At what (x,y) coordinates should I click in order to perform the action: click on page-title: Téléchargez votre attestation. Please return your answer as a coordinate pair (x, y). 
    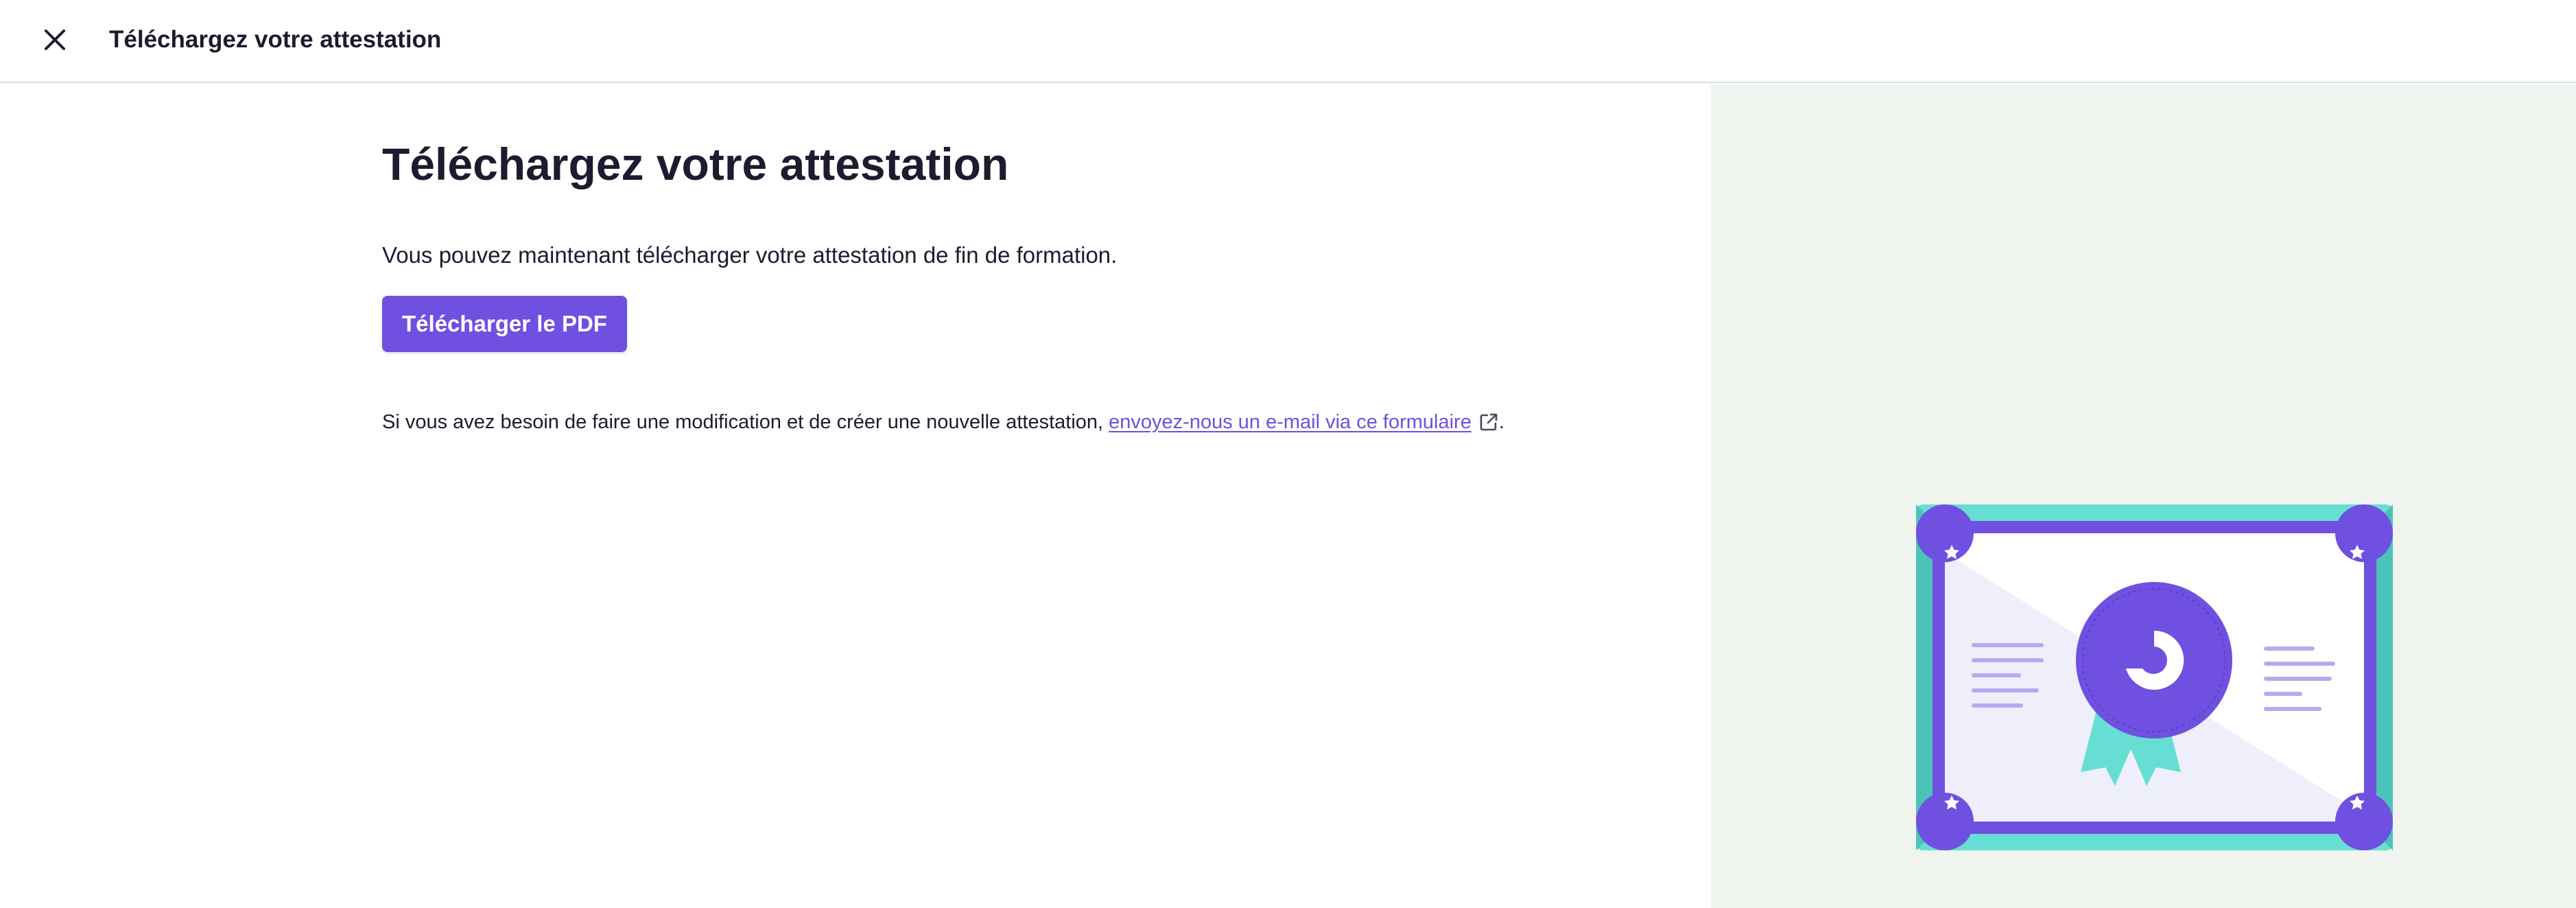
    Looking at the image, I should click on (695, 164).